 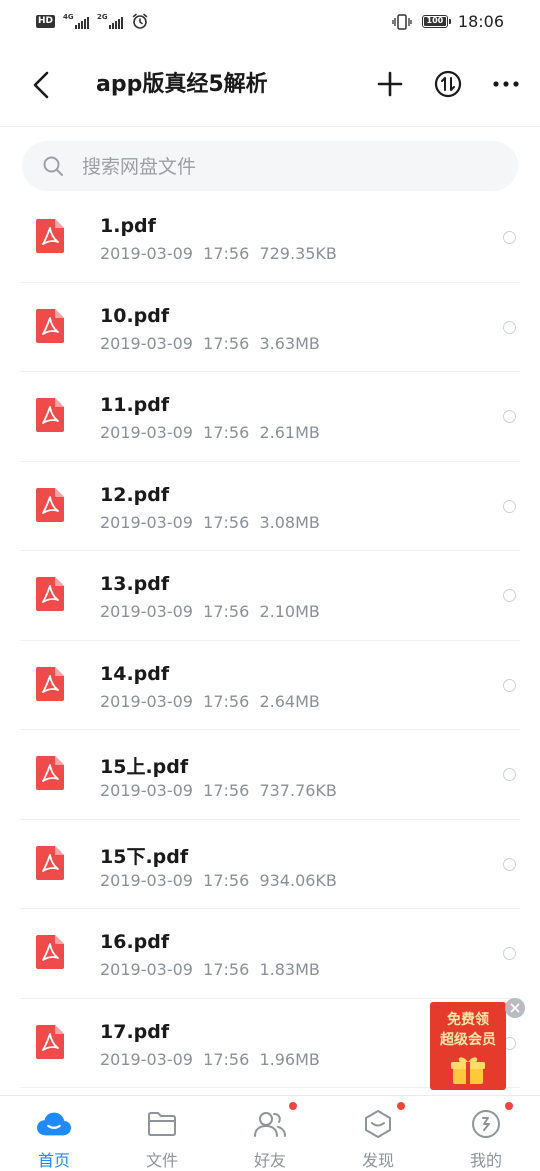 I want to click on tab-label: 发现, so click(x=377, y=1160).